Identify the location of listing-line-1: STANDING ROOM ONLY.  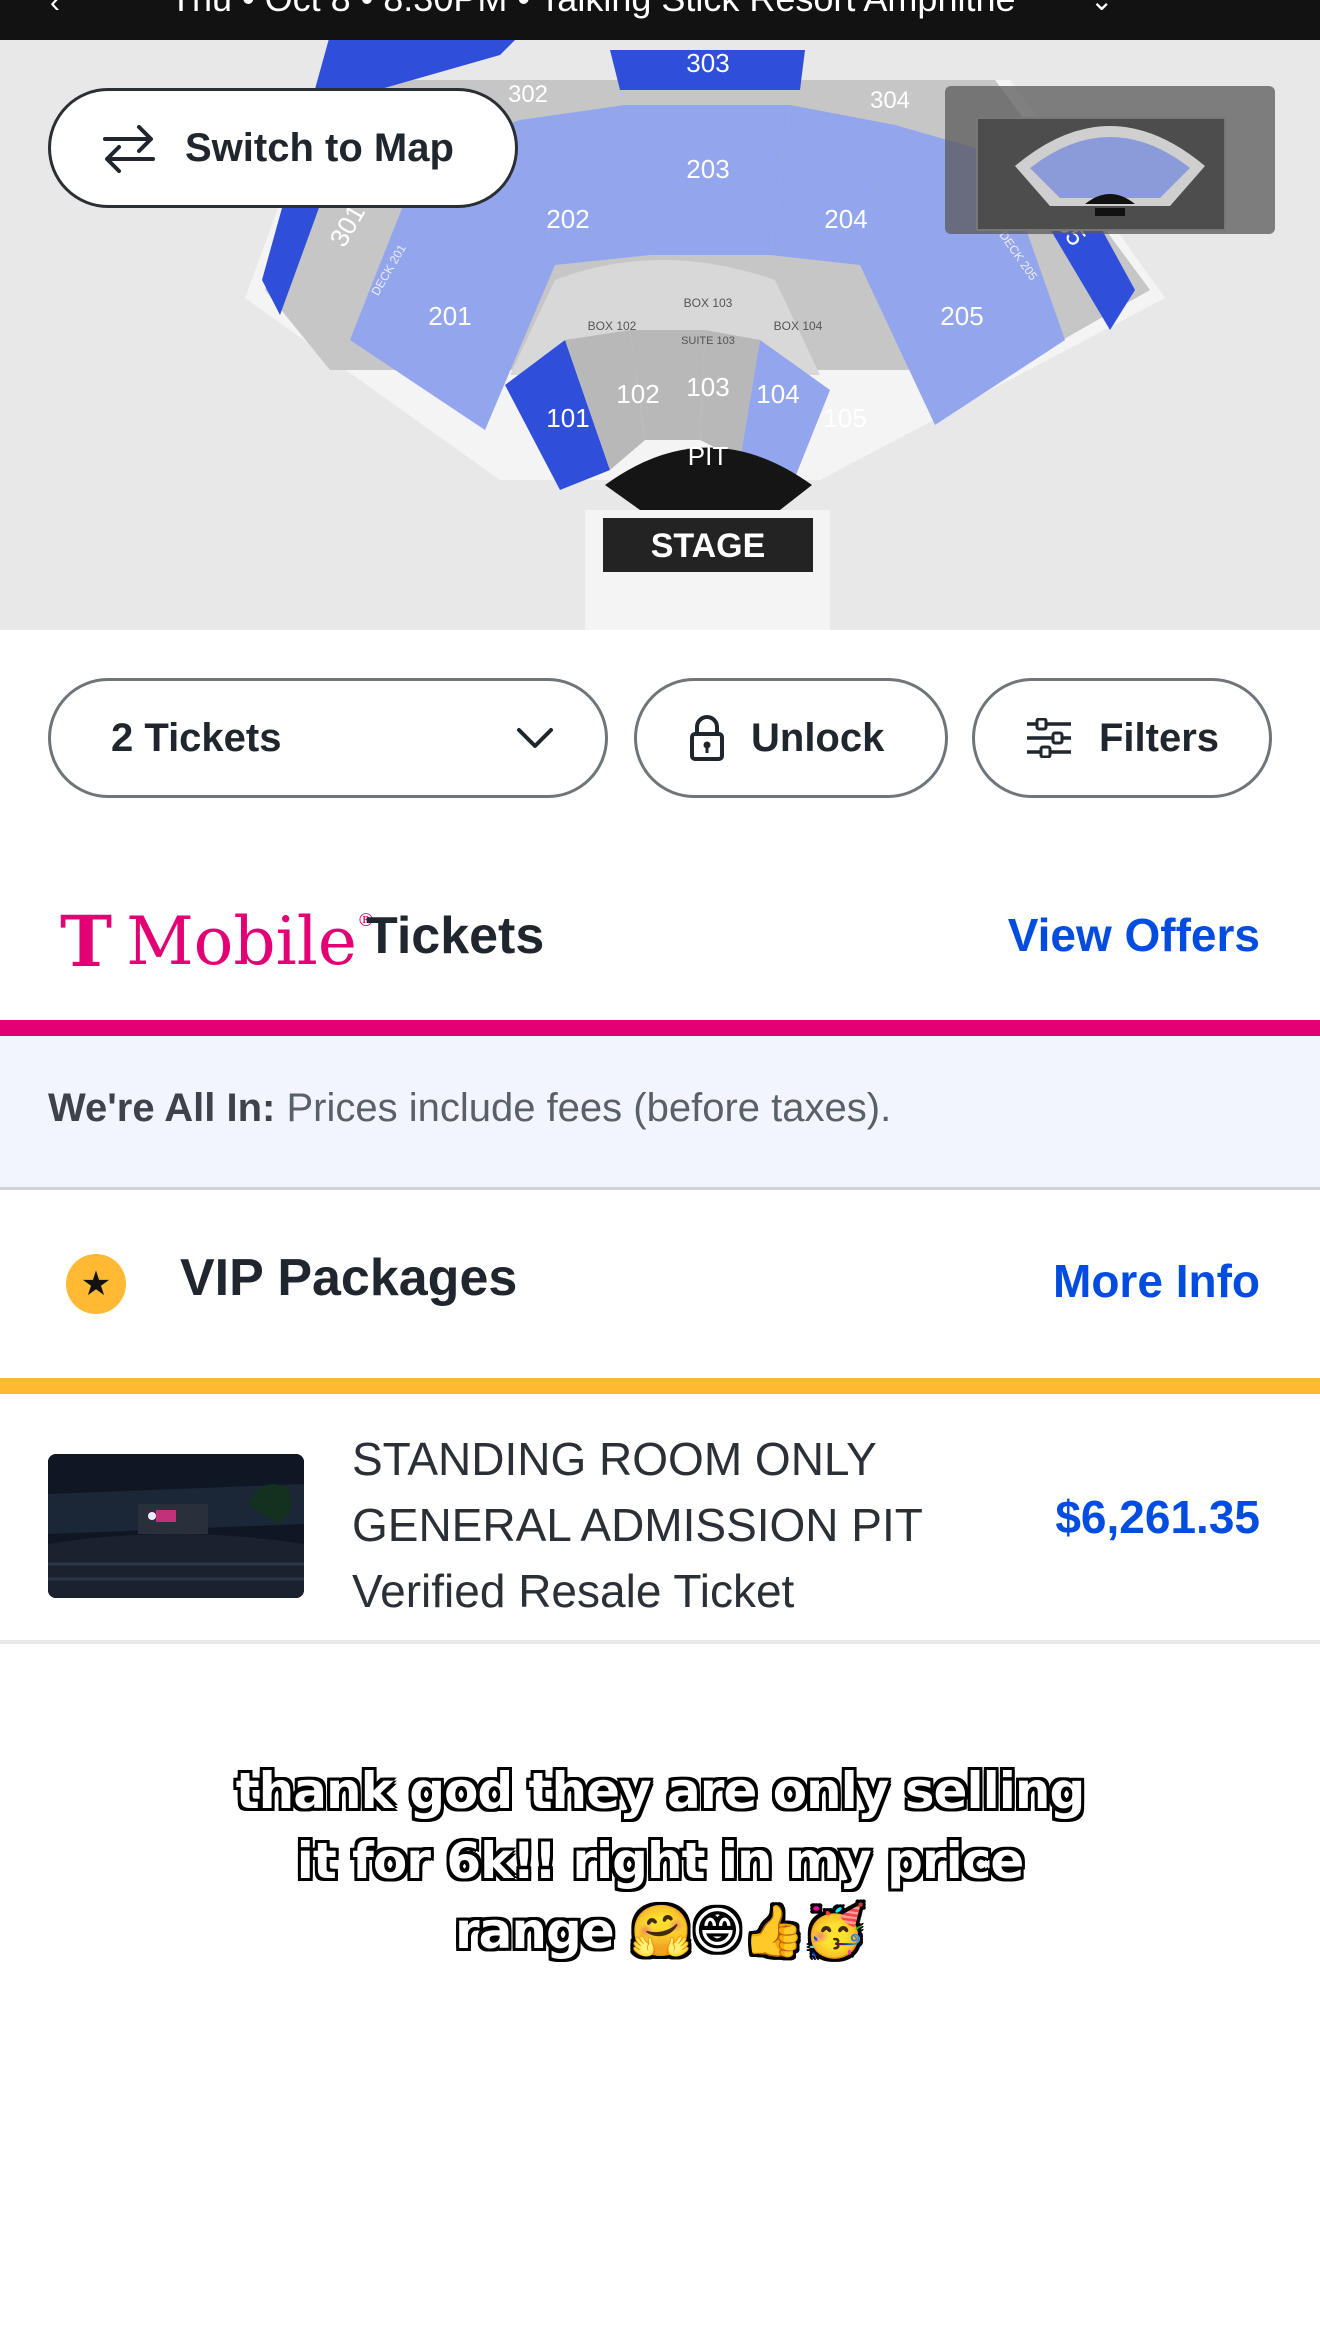
(614, 1459).